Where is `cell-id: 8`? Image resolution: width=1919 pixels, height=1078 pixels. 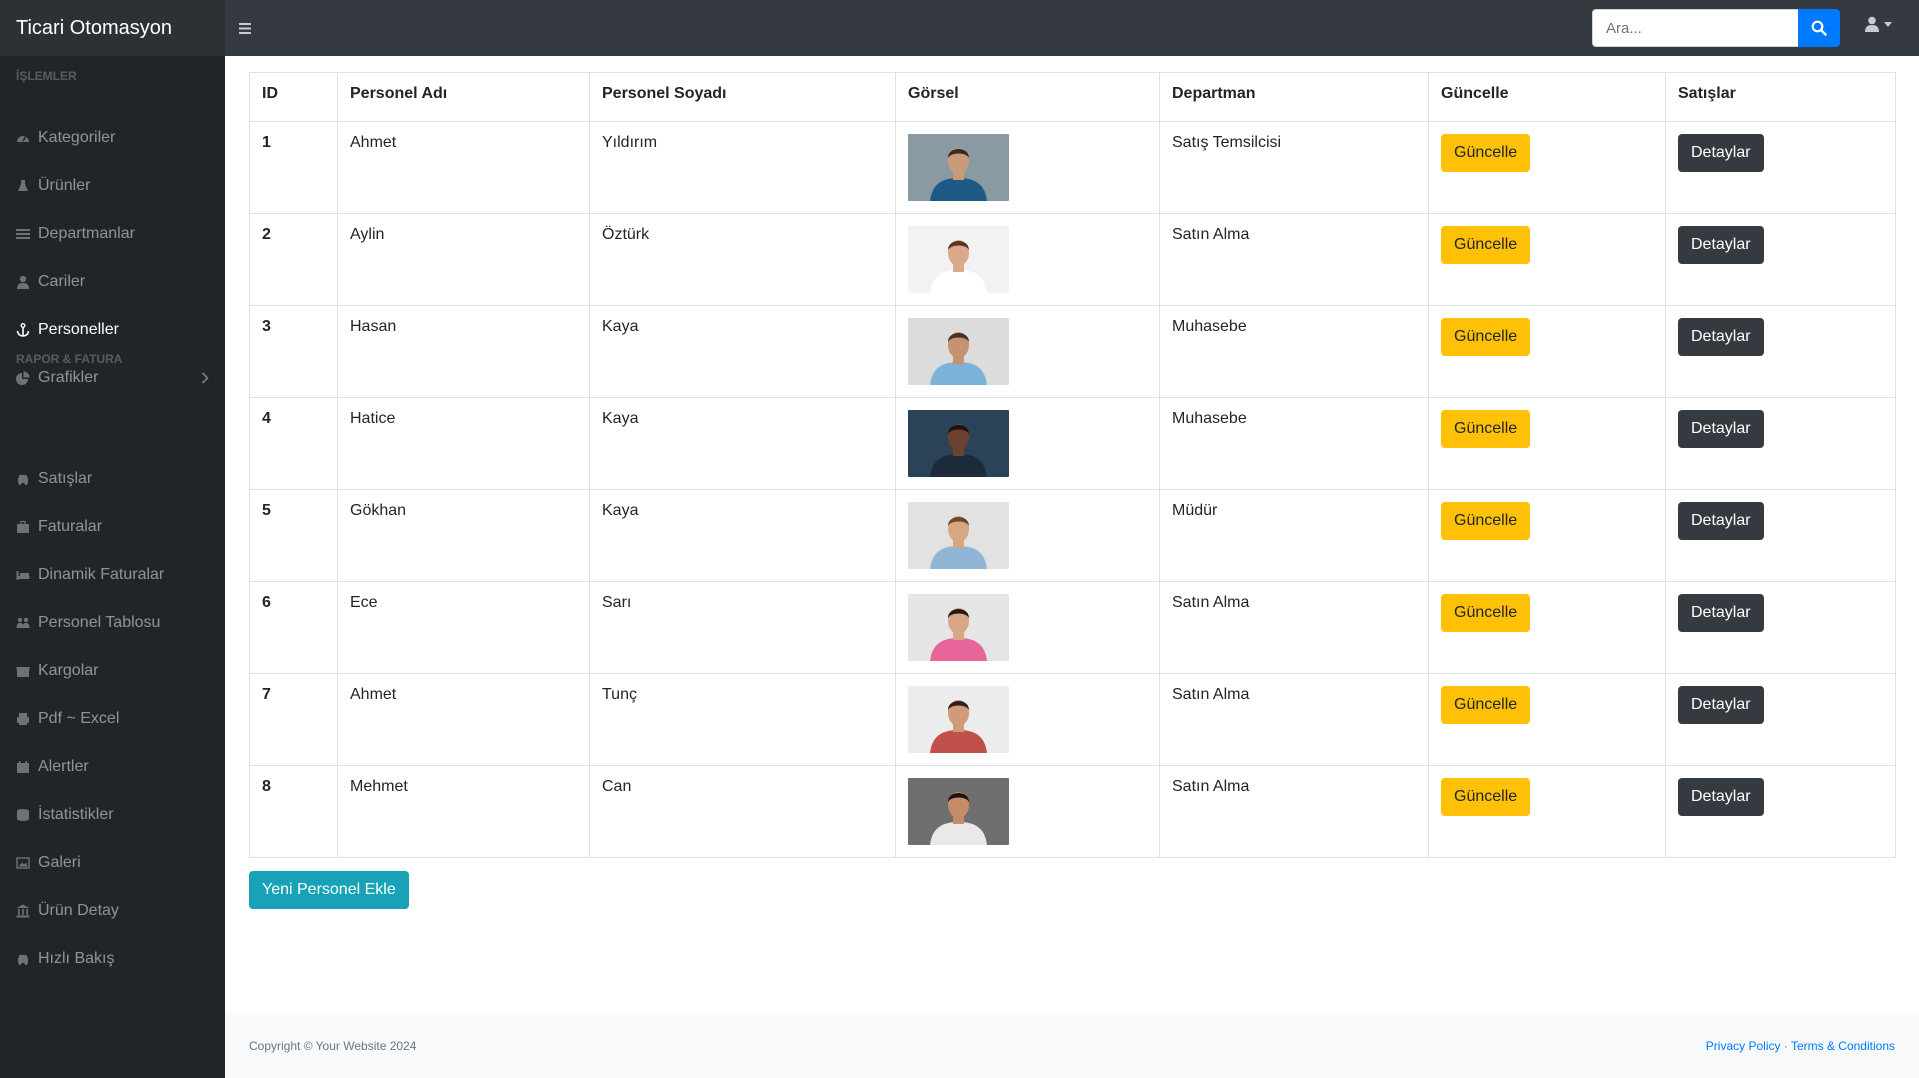
cell-id: 8 is located at coordinates (293, 811).